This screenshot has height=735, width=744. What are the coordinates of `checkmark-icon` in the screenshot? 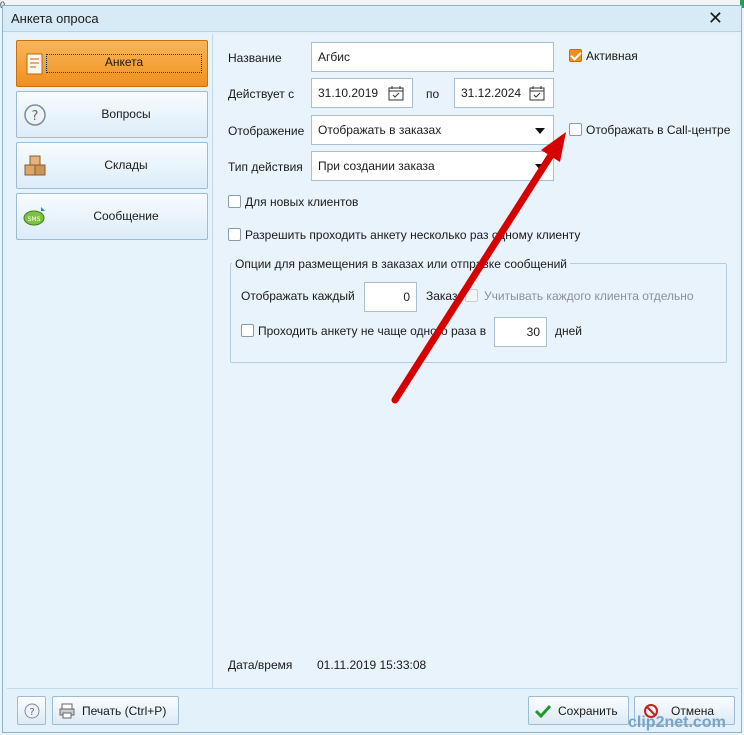 It's located at (543, 711).